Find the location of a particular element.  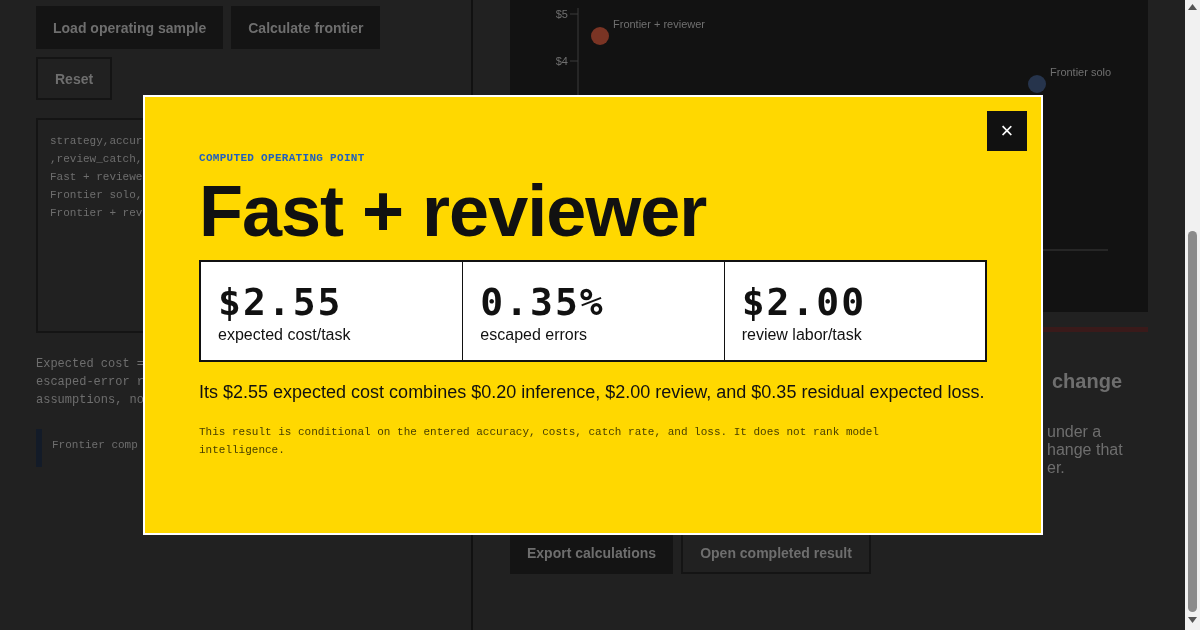

metric-label: escaped errors is located at coordinates (534, 335).